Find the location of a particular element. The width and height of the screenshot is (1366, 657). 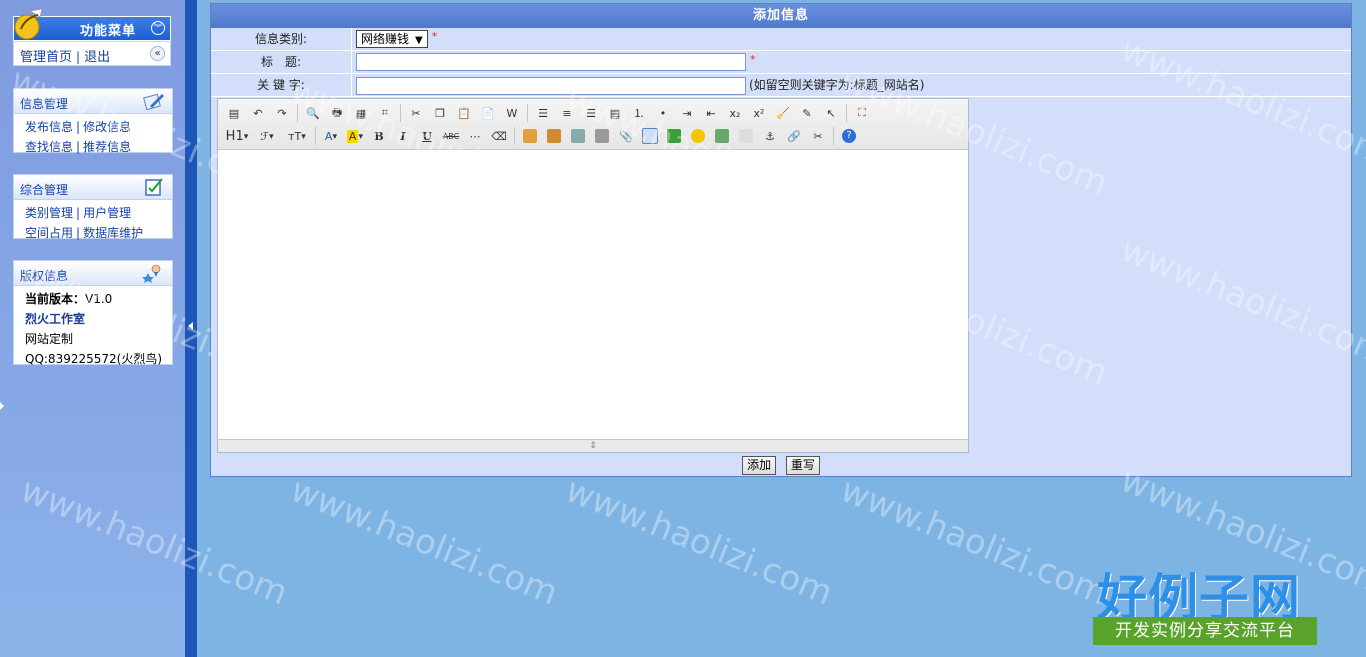

collapse-menu-icon: ︾ is located at coordinates (158, 28).